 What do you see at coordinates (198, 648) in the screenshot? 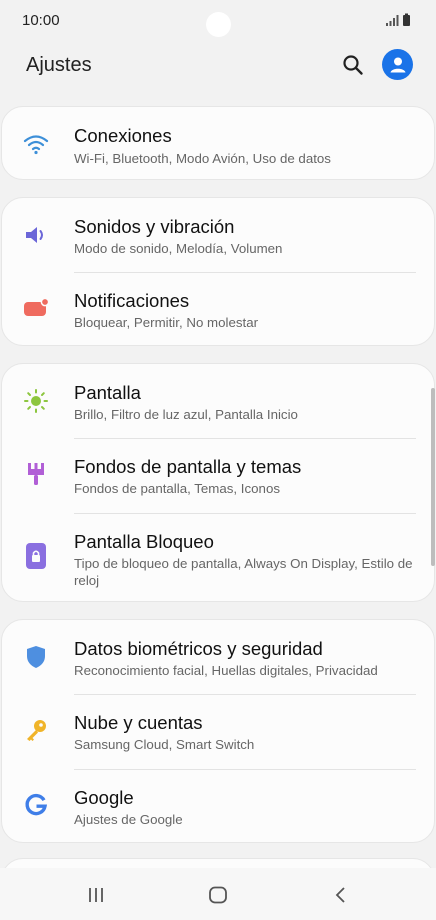
I see `item-title: Datos biométricos y seguridad` at bounding box center [198, 648].